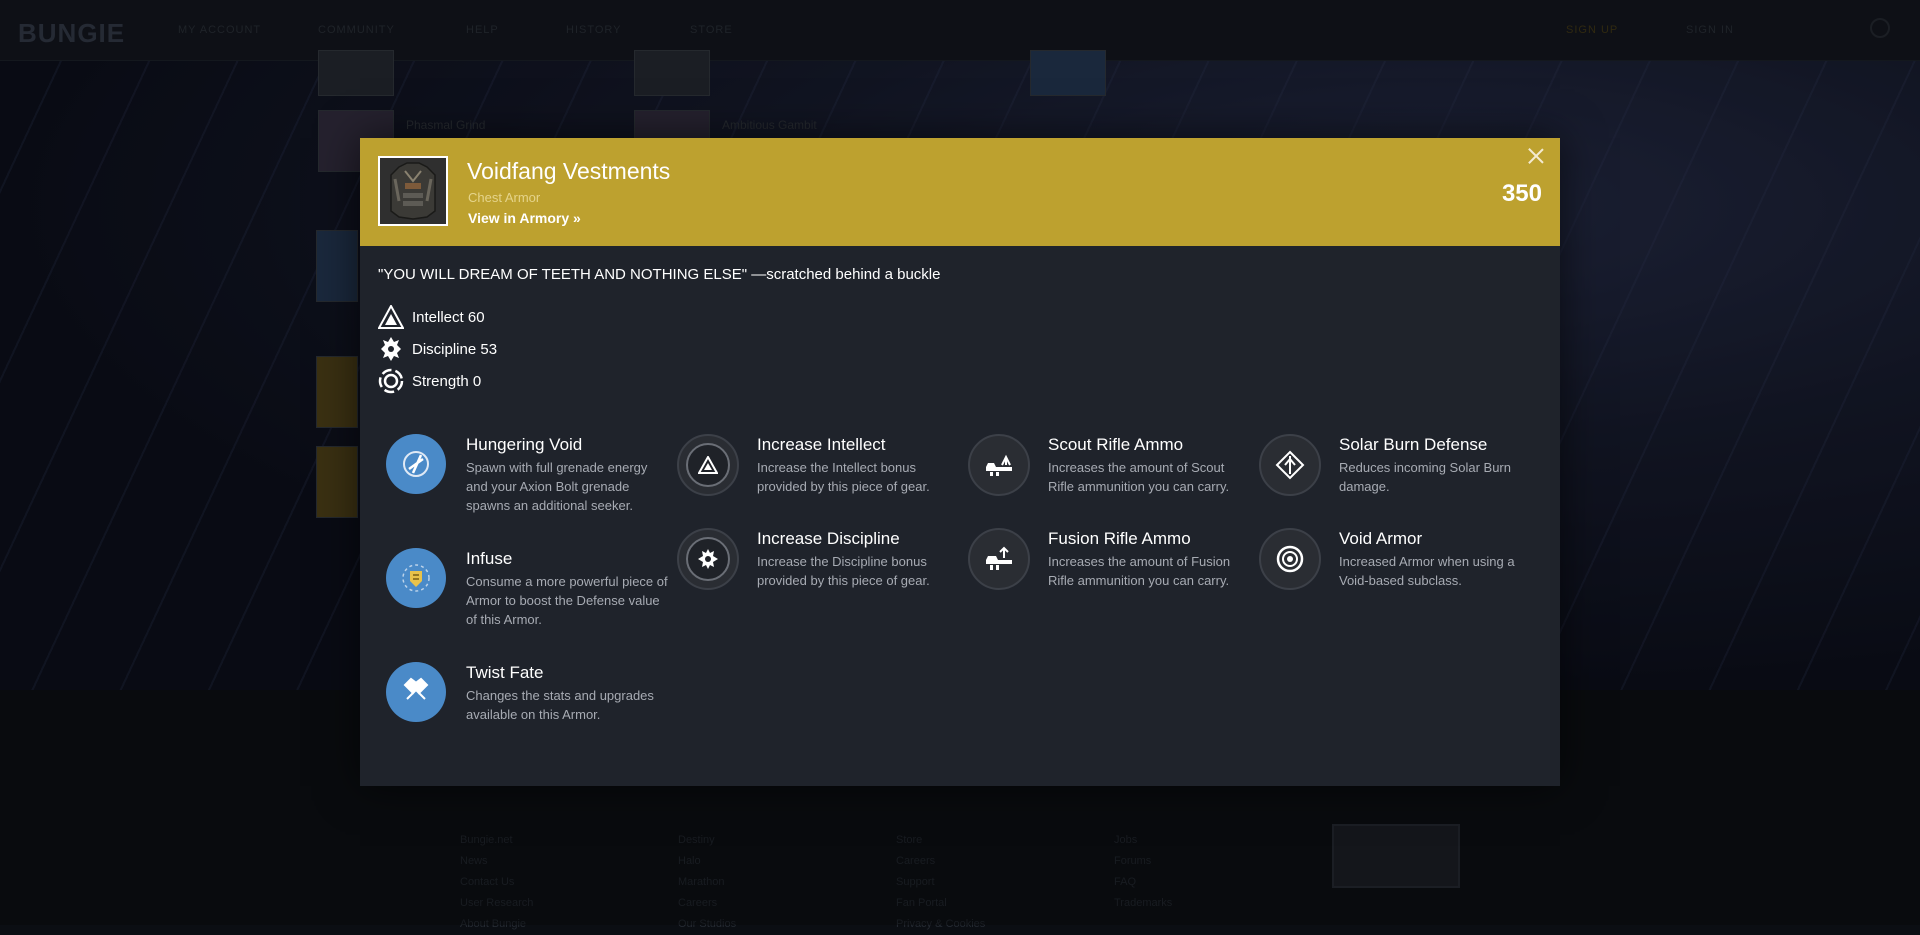  What do you see at coordinates (524, 444) in the screenshot?
I see `perk-title: Hungering Void` at bounding box center [524, 444].